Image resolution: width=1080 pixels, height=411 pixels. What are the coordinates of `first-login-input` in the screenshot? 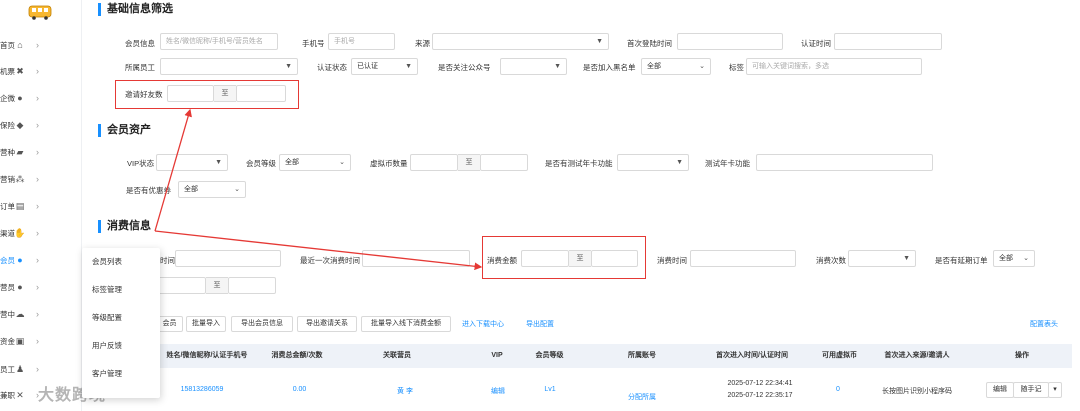 It's located at (730, 41).